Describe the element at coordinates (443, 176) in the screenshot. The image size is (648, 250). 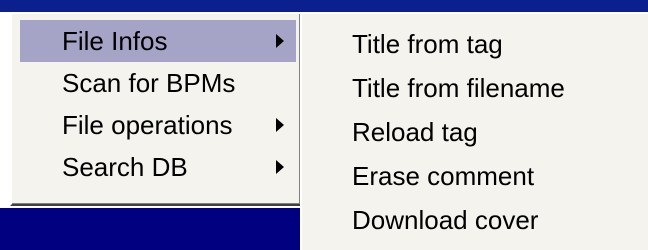
I see `submenu-item-label: Erase comment` at that location.